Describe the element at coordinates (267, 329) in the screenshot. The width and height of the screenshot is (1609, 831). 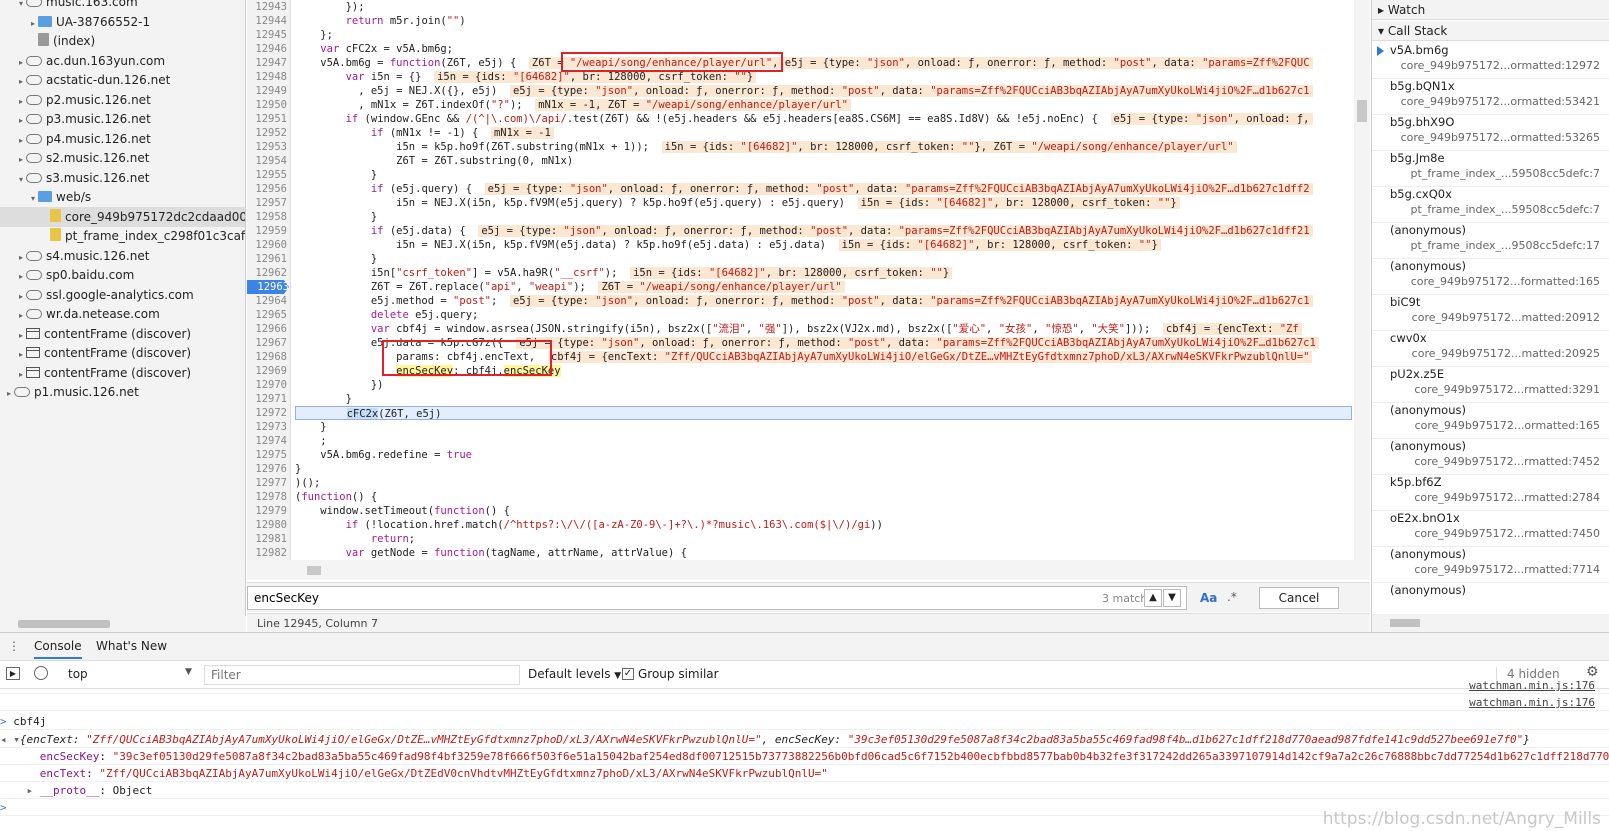
I see `line-number: 12966` at that location.